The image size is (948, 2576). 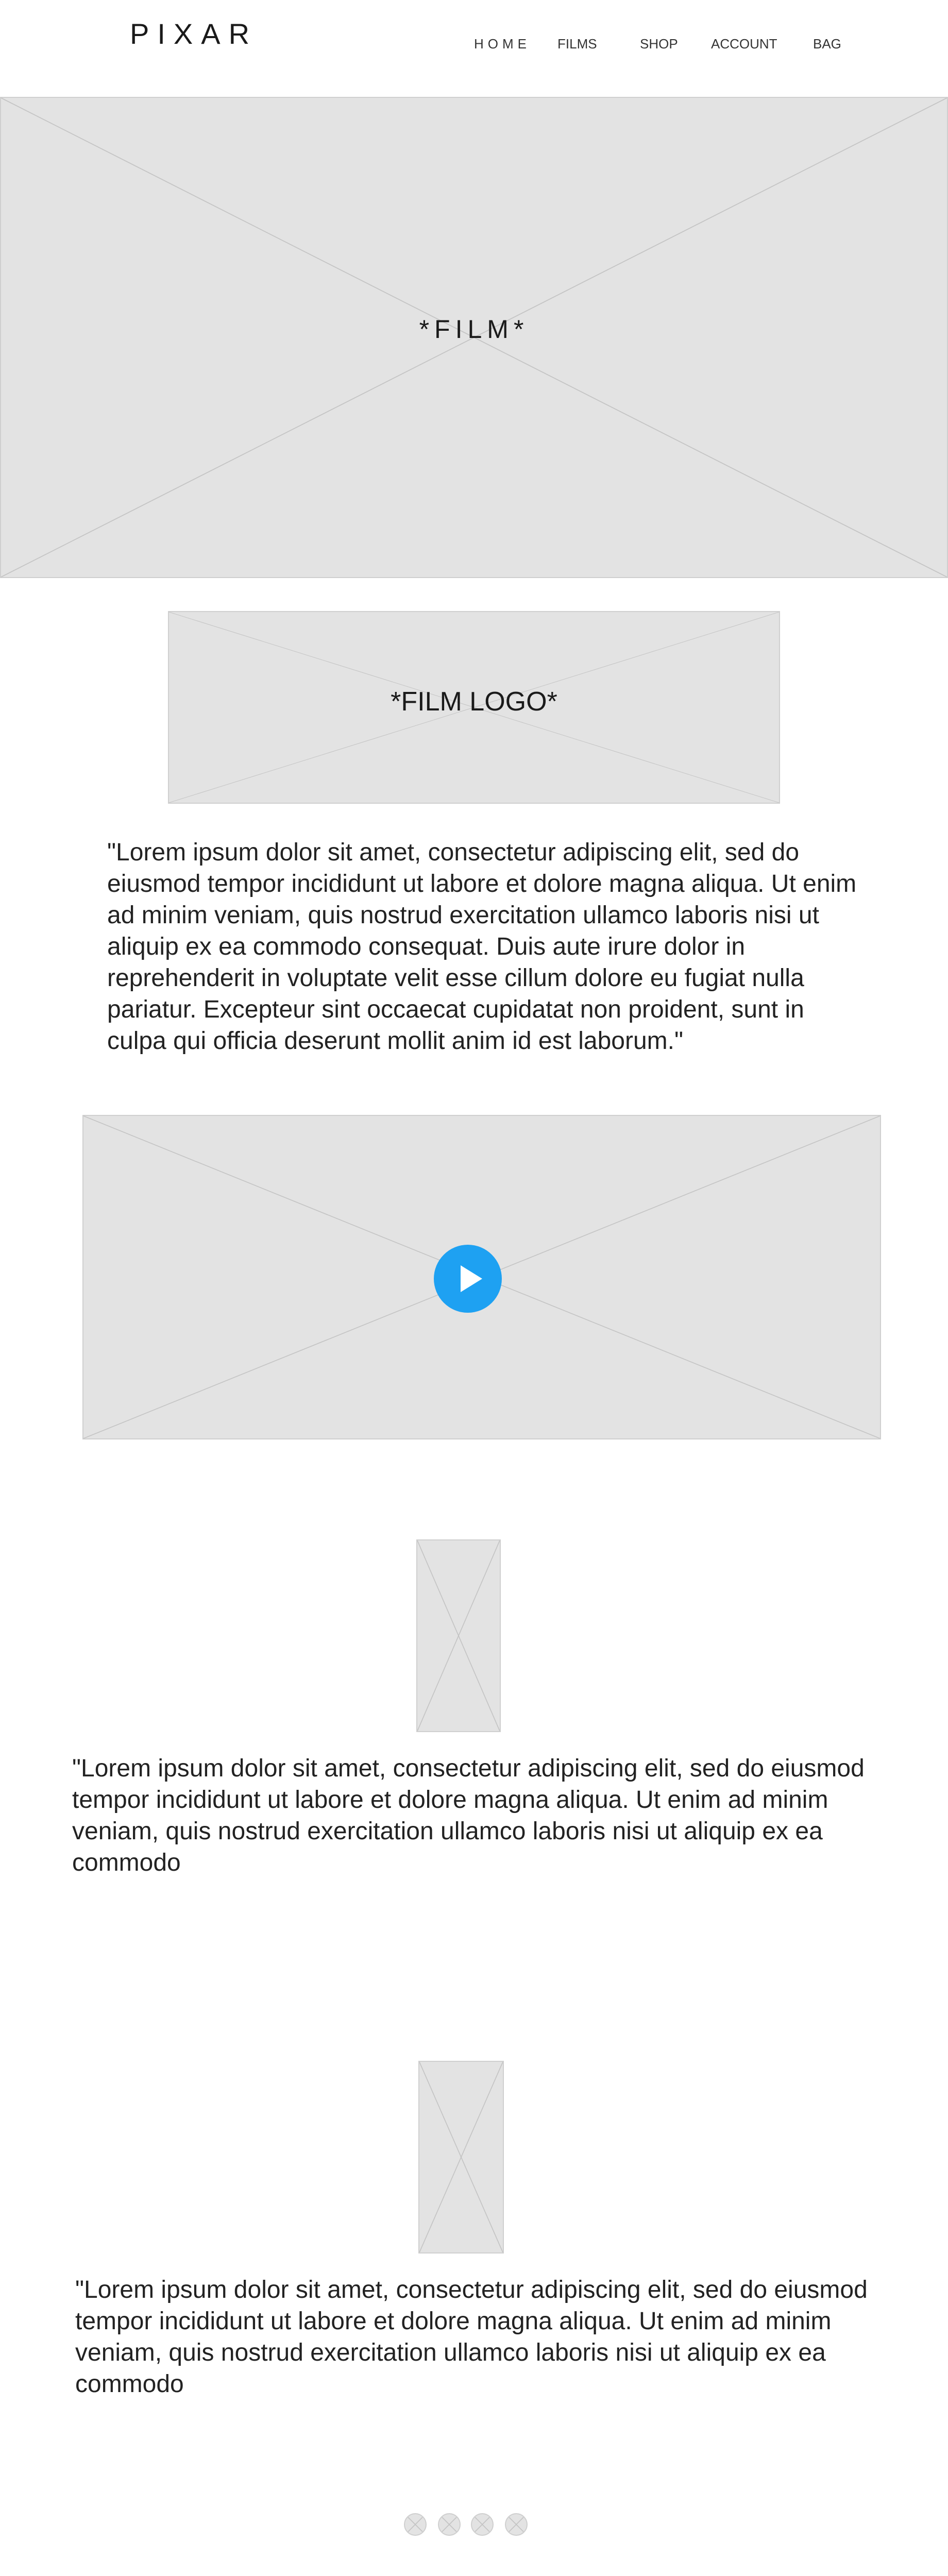 What do you see at coordinates (577, 43) in the screenshot?
I see `nav-films-link: FILMS` at bounding box center [577, 43].